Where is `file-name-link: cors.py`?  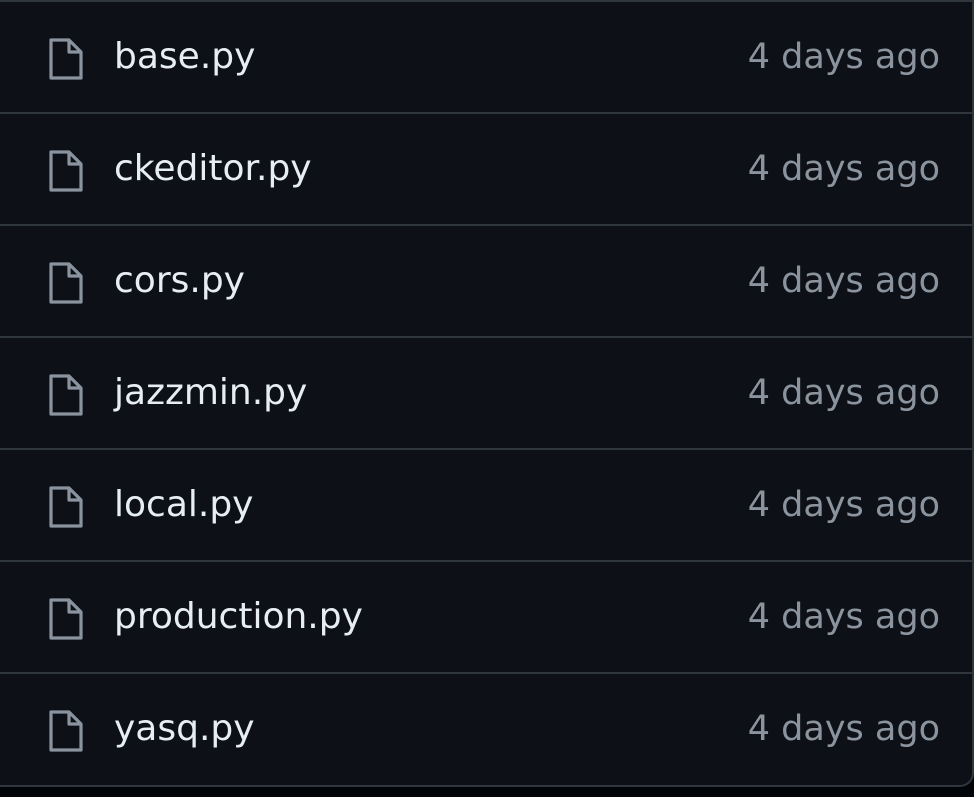 file-name-link: cors.py is located at coordinates (179, 281).